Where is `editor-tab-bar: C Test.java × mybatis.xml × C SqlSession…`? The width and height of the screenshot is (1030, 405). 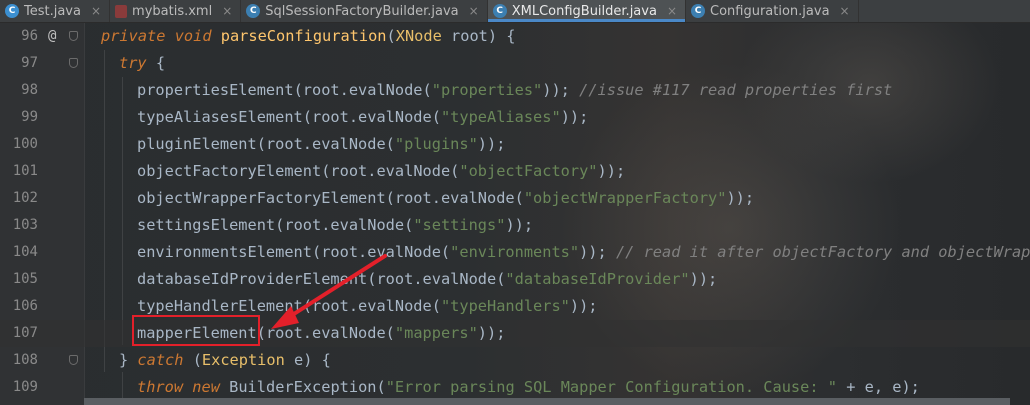 editor-tab-bar: C Test.java × mybatis.xml × C SqlSession… is located at coordinates (515, 11).